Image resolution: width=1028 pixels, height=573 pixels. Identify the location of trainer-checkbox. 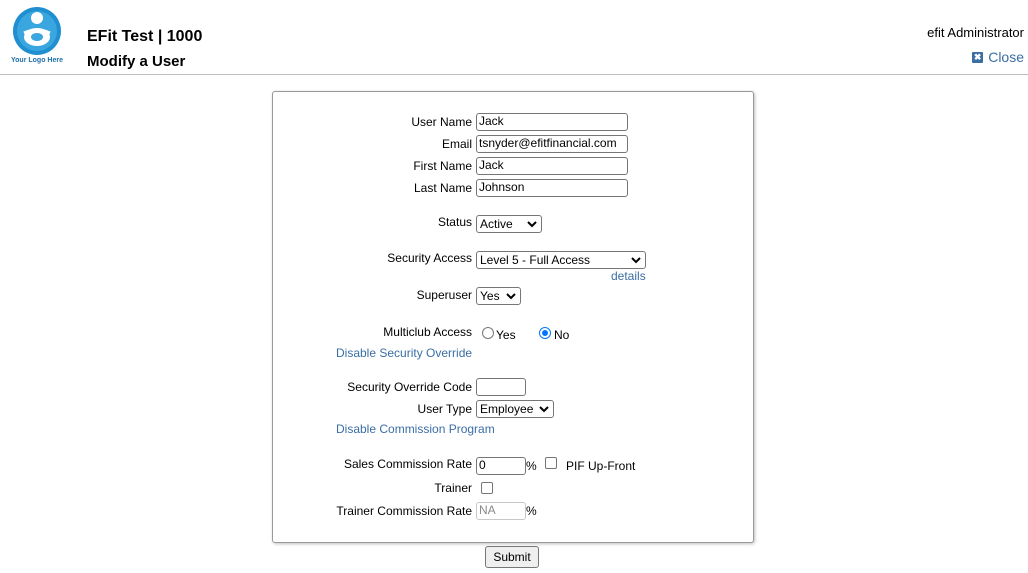
(487, 488).